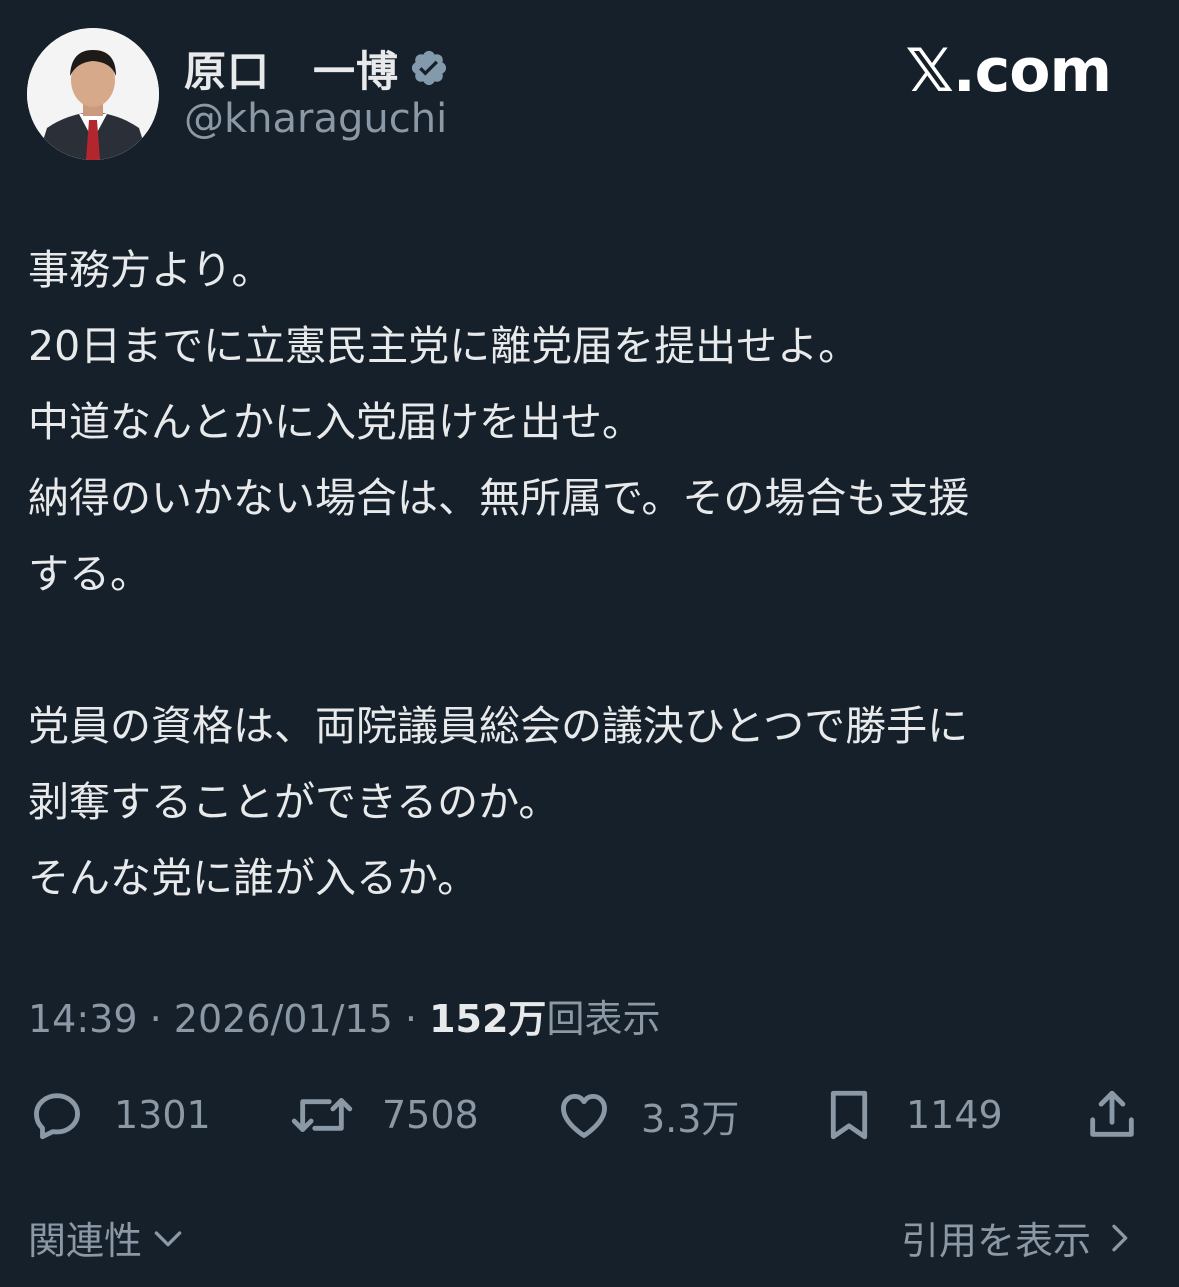 The height and width of the screenshot is (1287, 1179). I want to click on like-count: 3.3万, so click(690, 1118).